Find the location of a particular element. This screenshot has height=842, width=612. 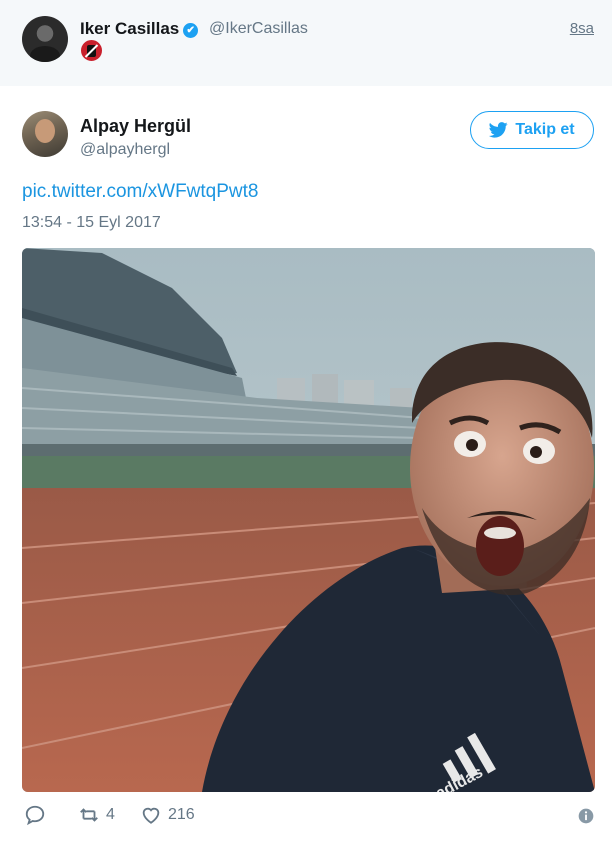

heart-icon is located at coordinates (151, 815).